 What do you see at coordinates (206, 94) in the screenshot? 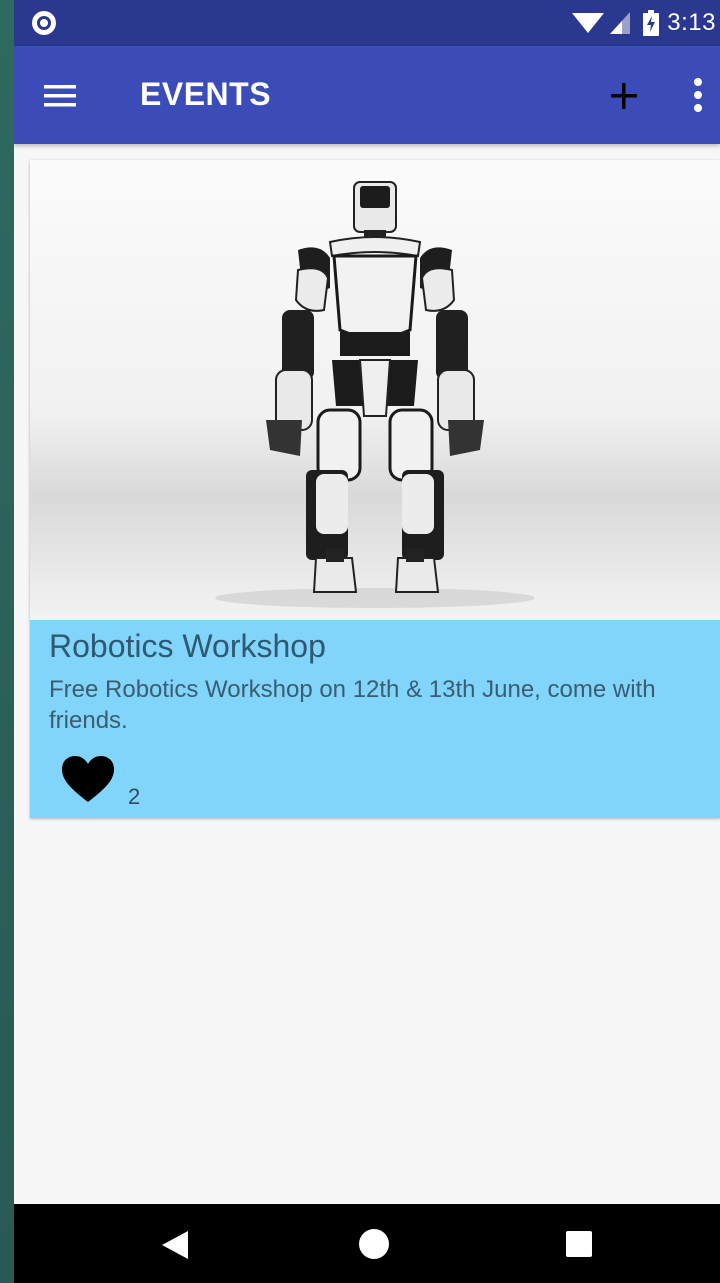
I see `app-title: EVENTS` at bounding box center [206, 94].